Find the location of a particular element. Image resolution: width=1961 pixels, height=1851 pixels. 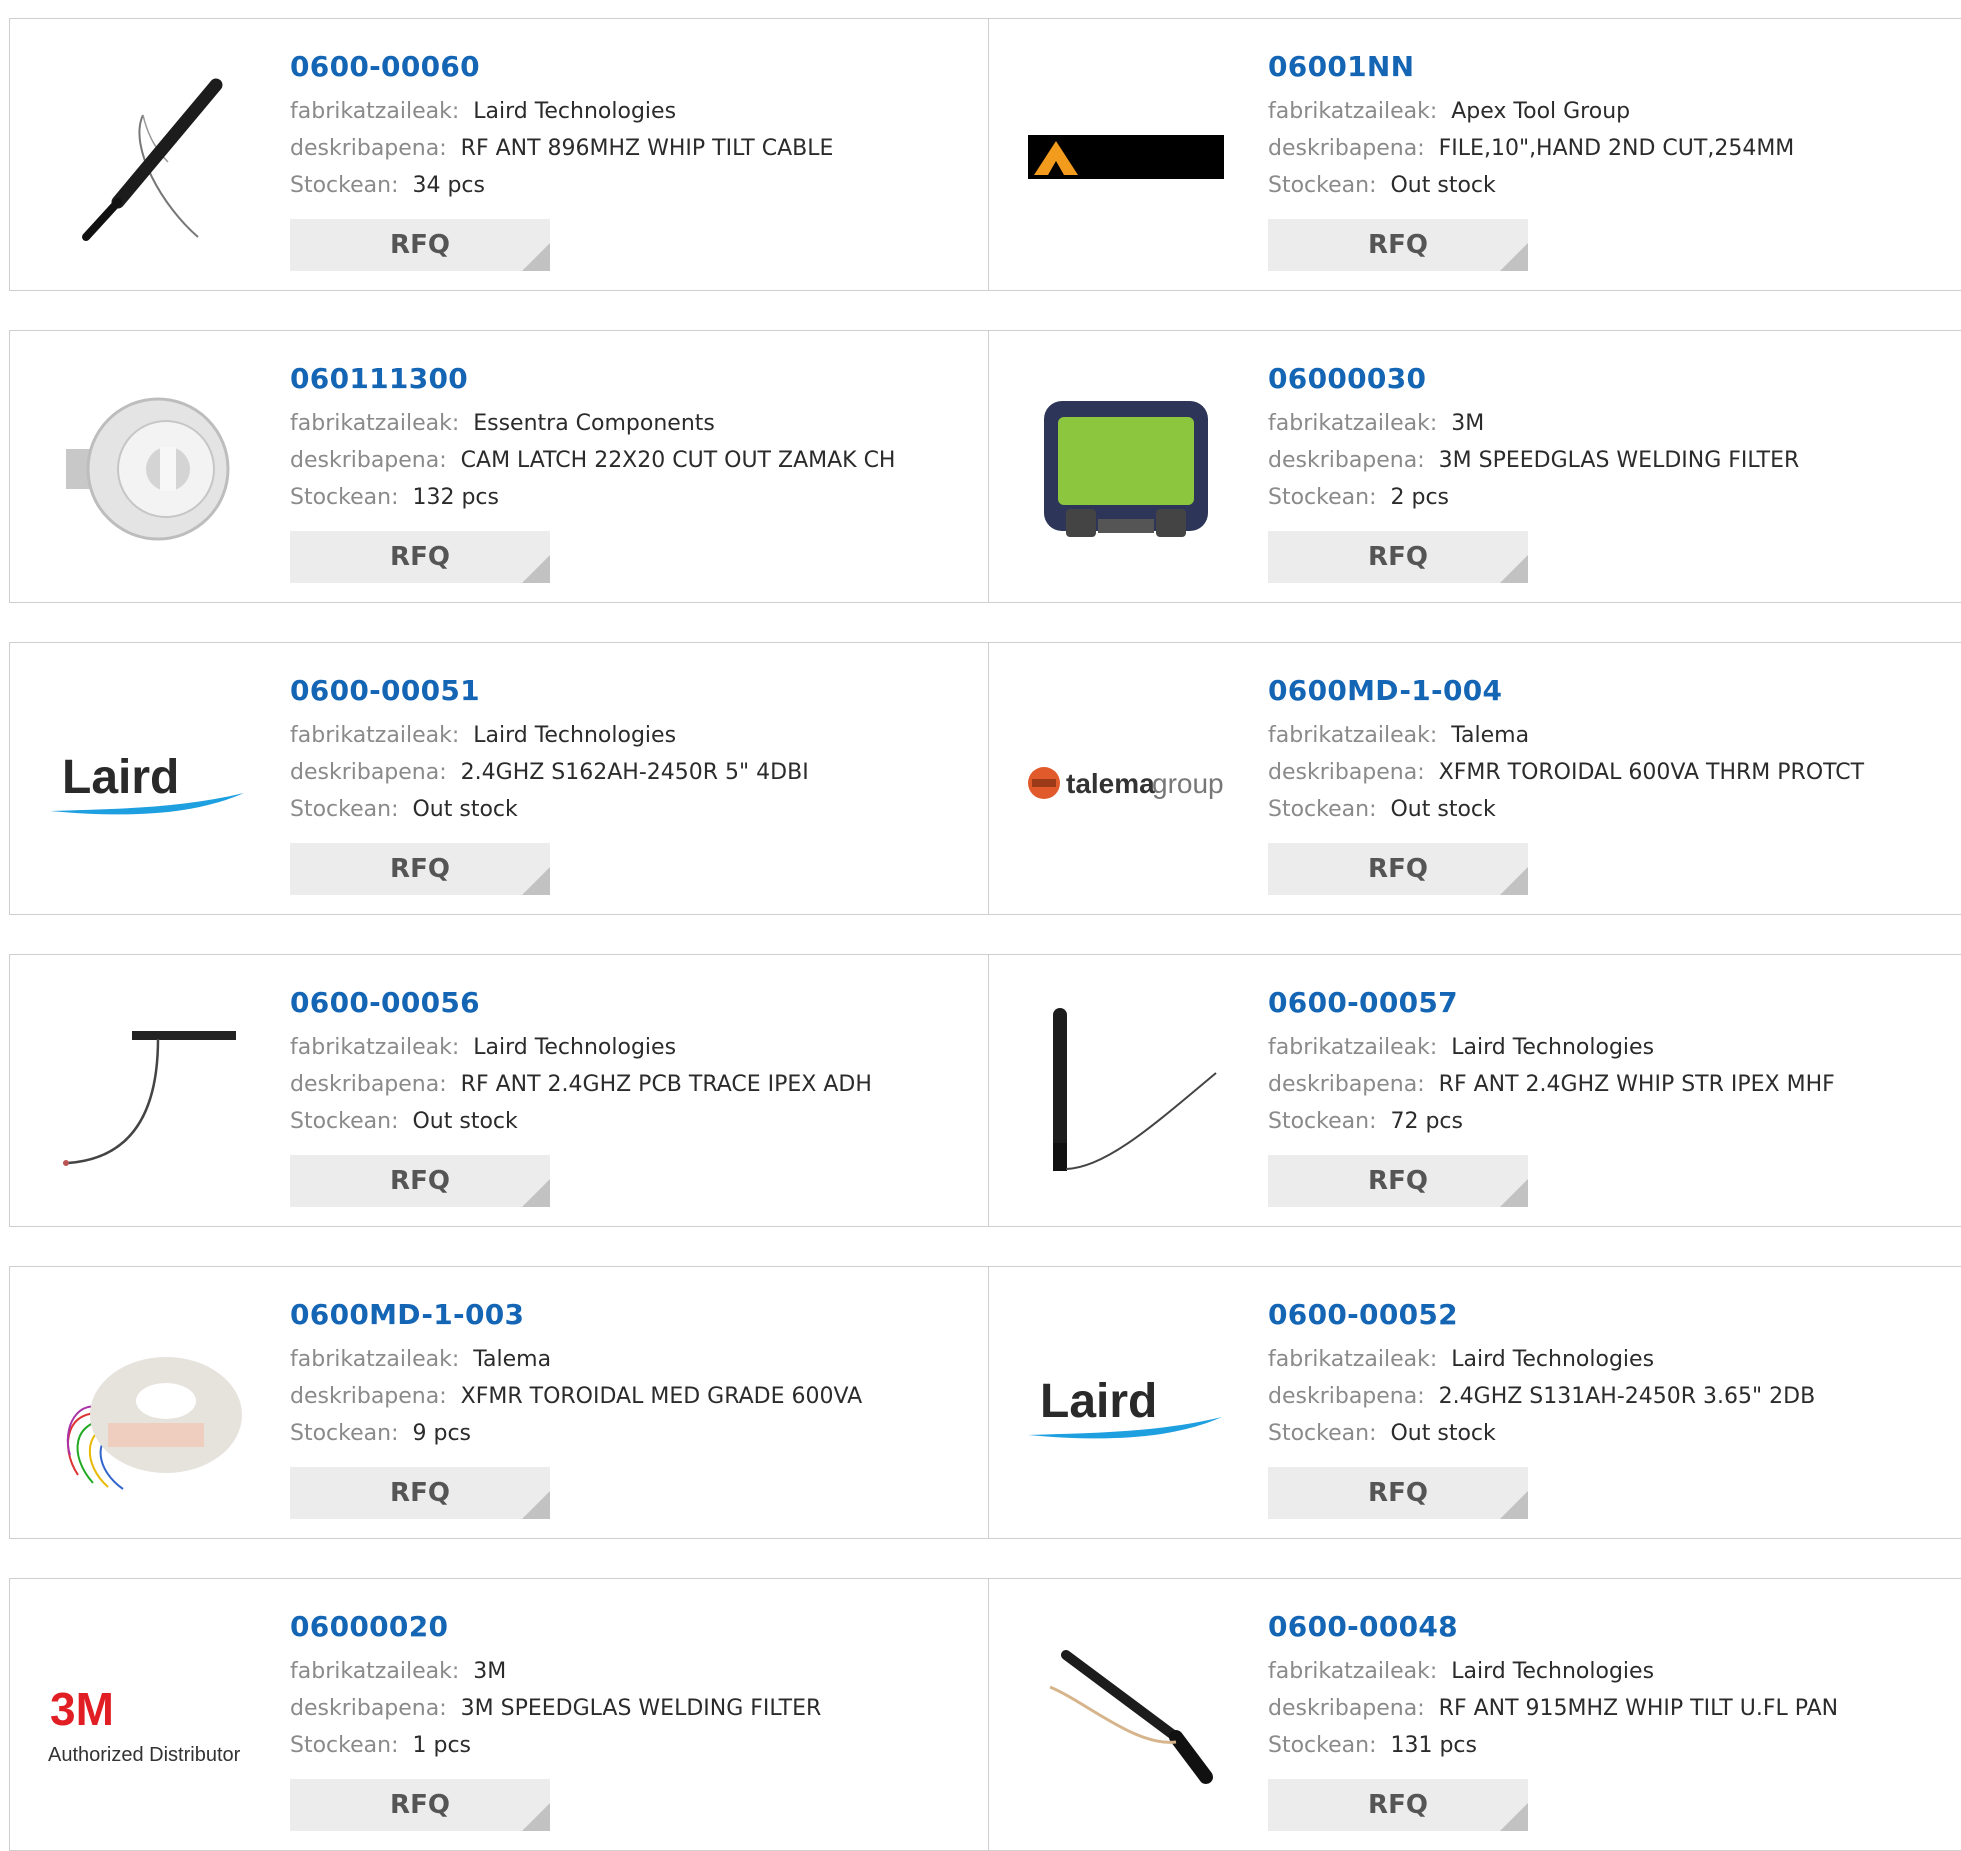

stock-line: Stockean: 72 pcs is located at coordinates (1551, 1121).